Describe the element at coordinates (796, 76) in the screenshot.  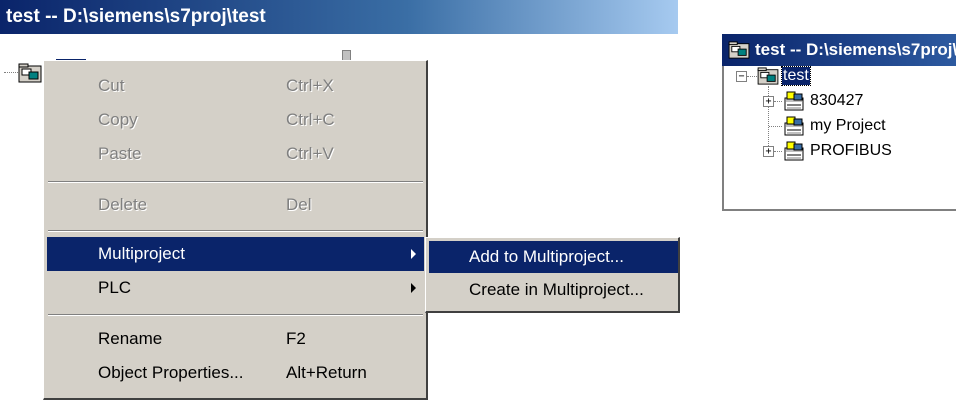
I see `tree-node-root: test` at that location.